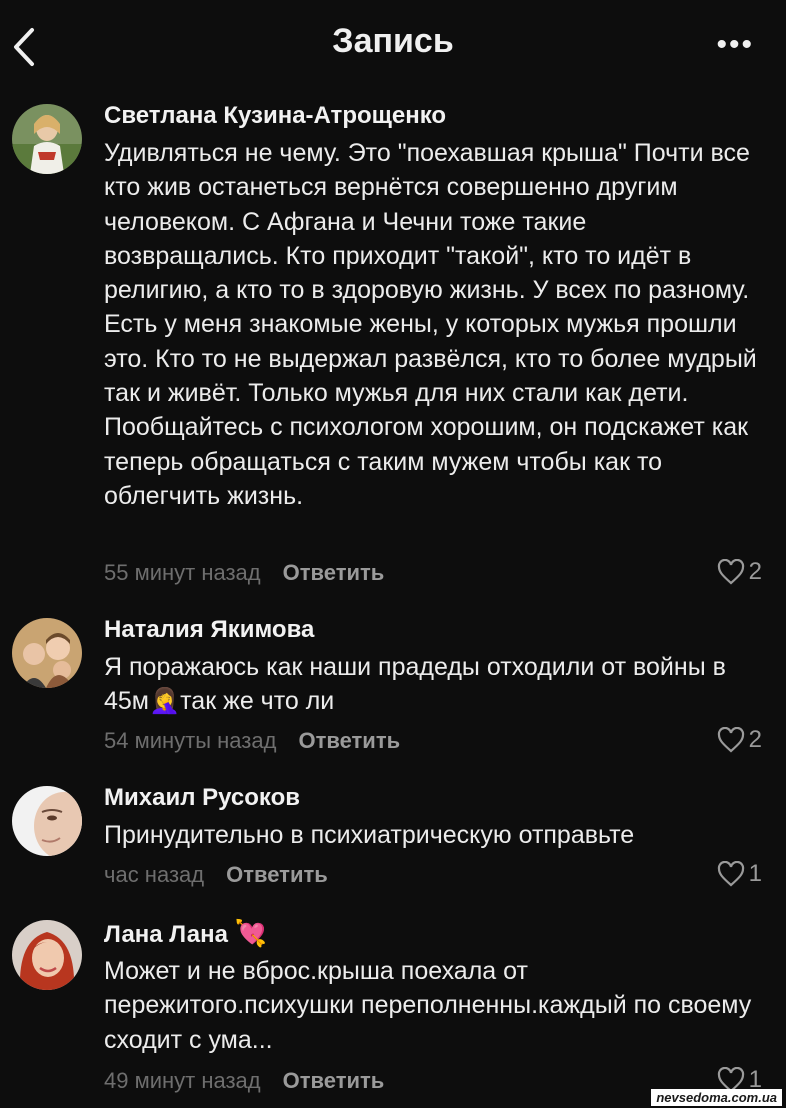 The width and height of the screenshot is (786, 1108). What do you see at coordinates (716, 1097) in the screenshot?
I see `watermark: nevsedoma.com.ua` at bounding box center [716, 1097].